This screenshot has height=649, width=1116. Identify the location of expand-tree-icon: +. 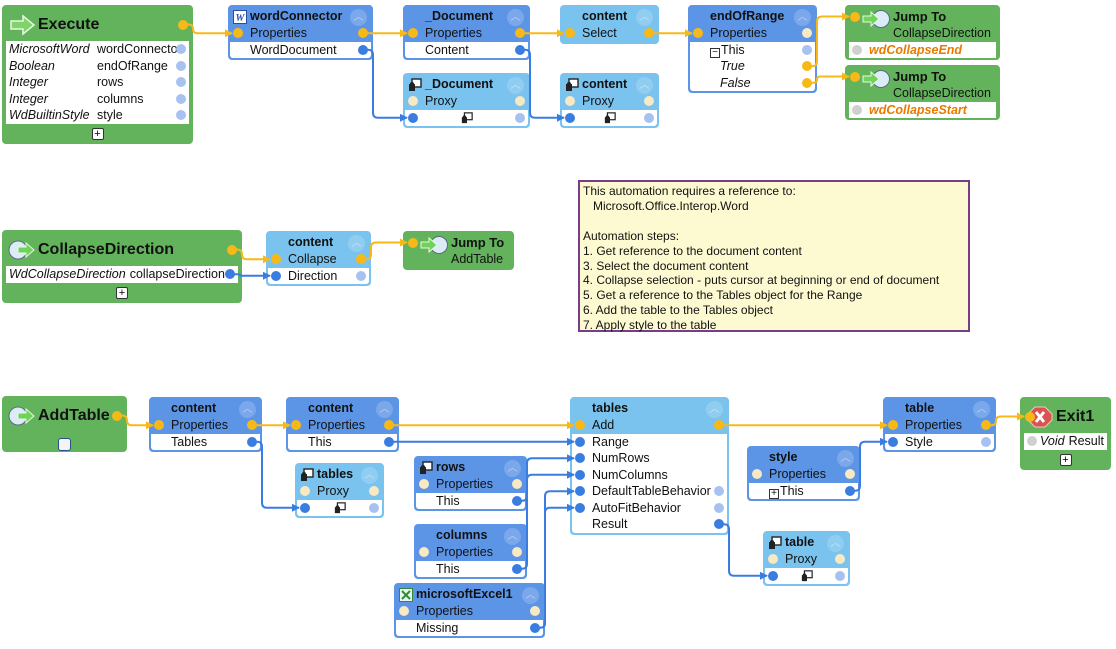
(774, 493).